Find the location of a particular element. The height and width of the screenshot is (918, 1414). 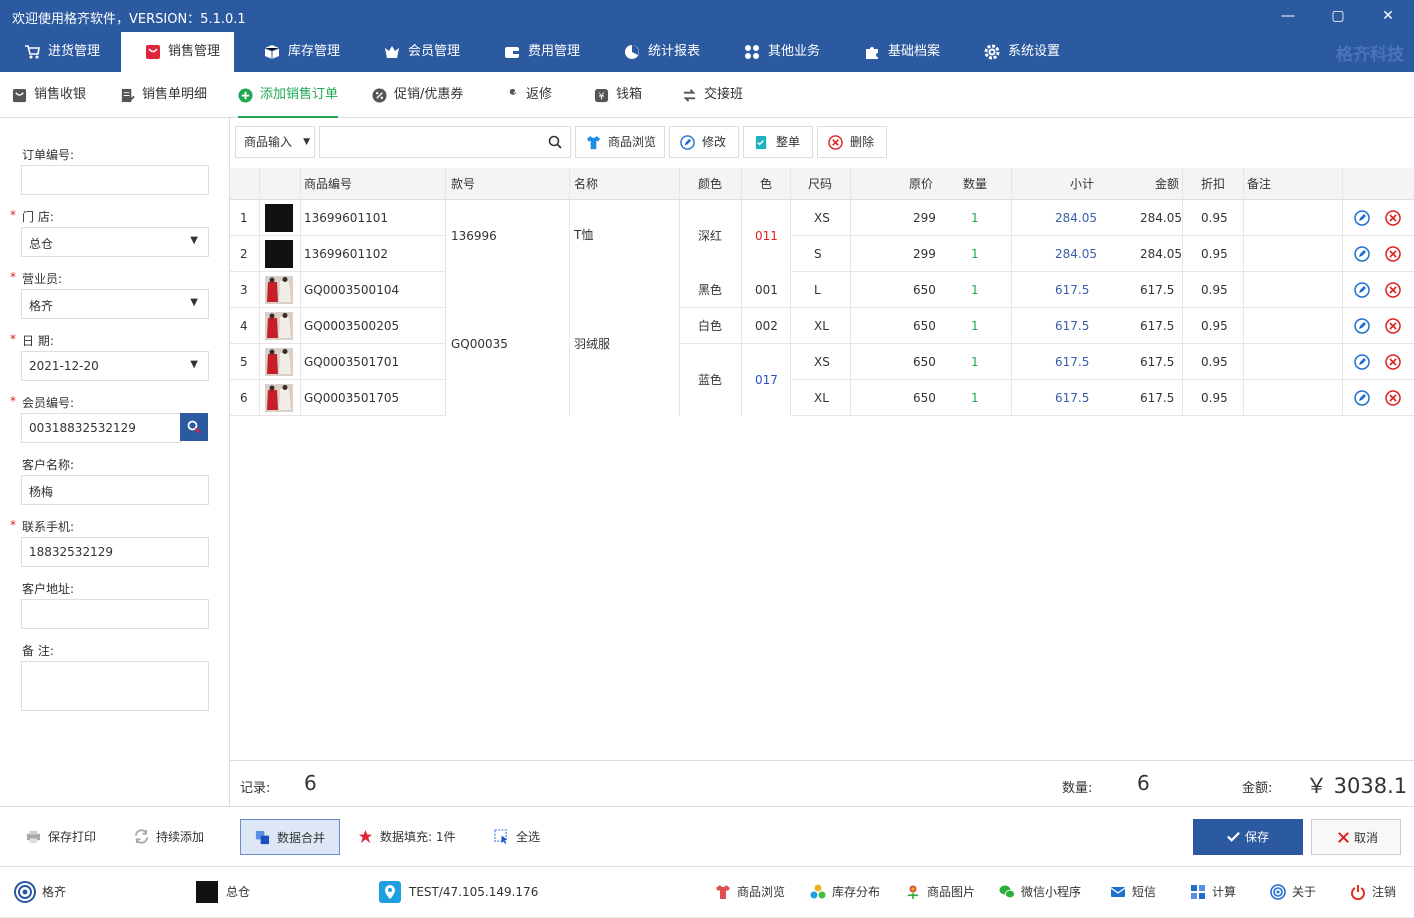

nav-item-sales: 销售管理 is located at coordinates (177, 52).